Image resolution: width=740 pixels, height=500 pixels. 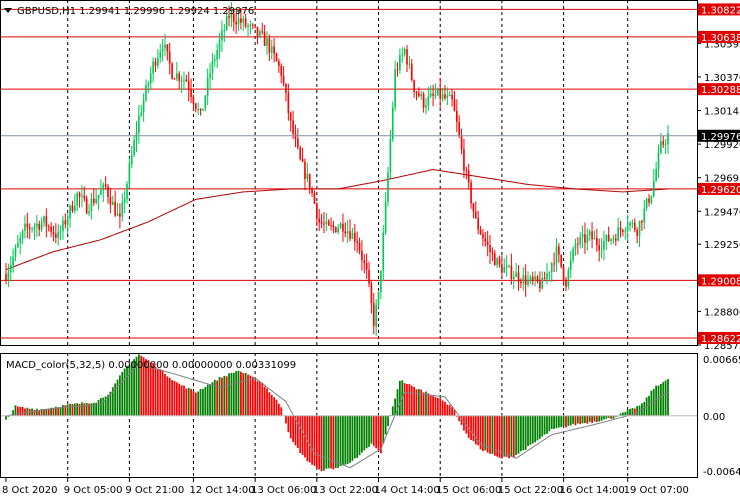 I want to click on macd-tick-label: 0.0066512, so click(x=721, y=360).